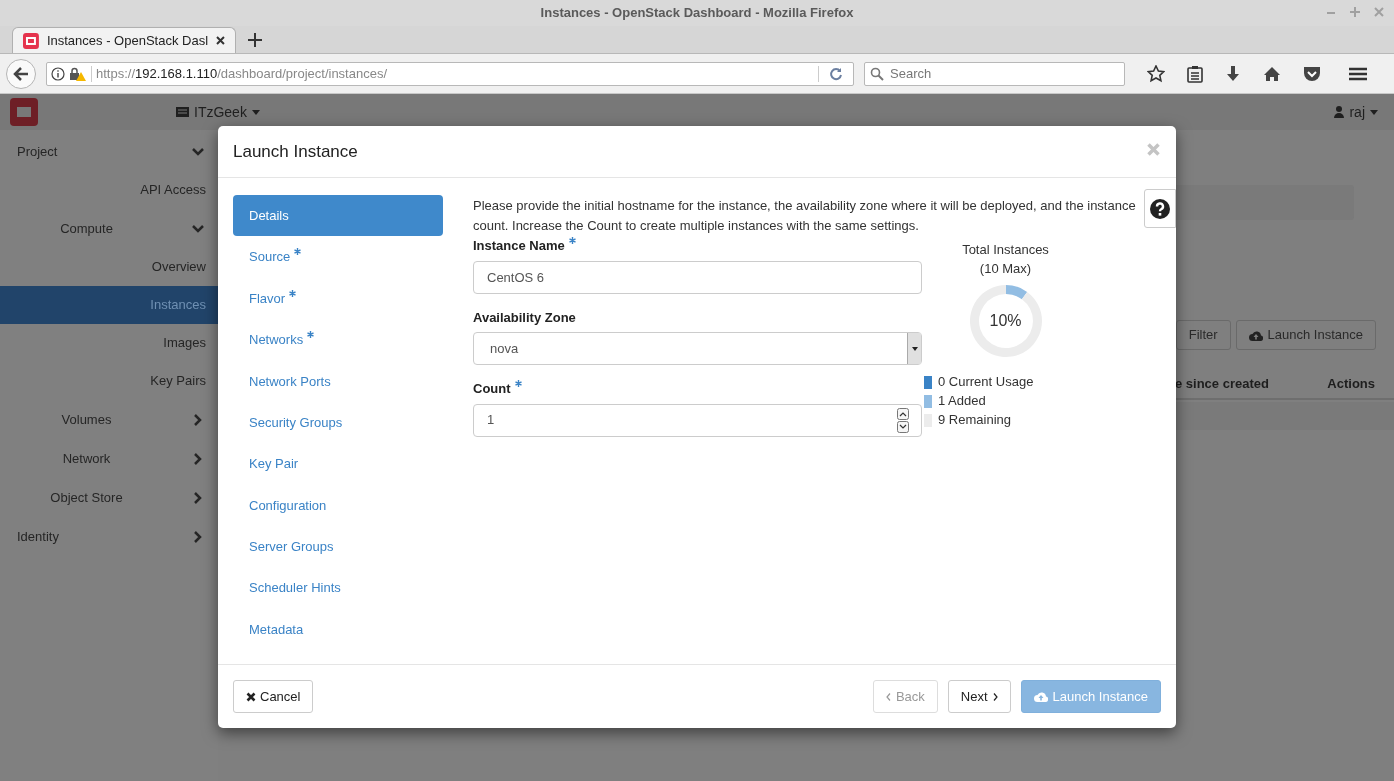 This screenshot has width=1394, height=781. I want to click on next-button: Next, so click(979, 696).